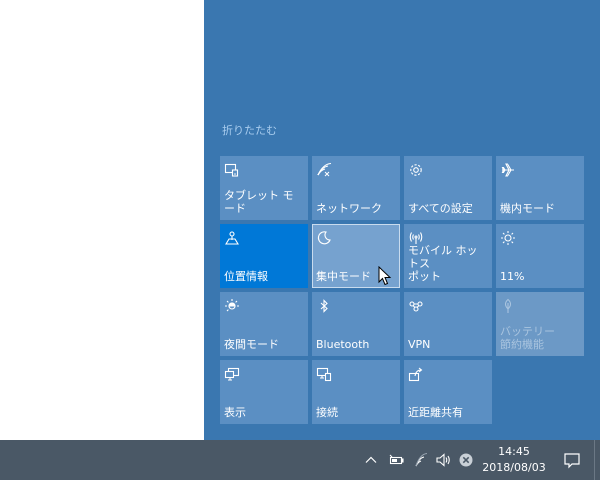 The width and height of the screenshot is (600, 480). Describe the element at coordinates (356, 392) in the screenshot. I see `tile-connect: 接続` at that location.